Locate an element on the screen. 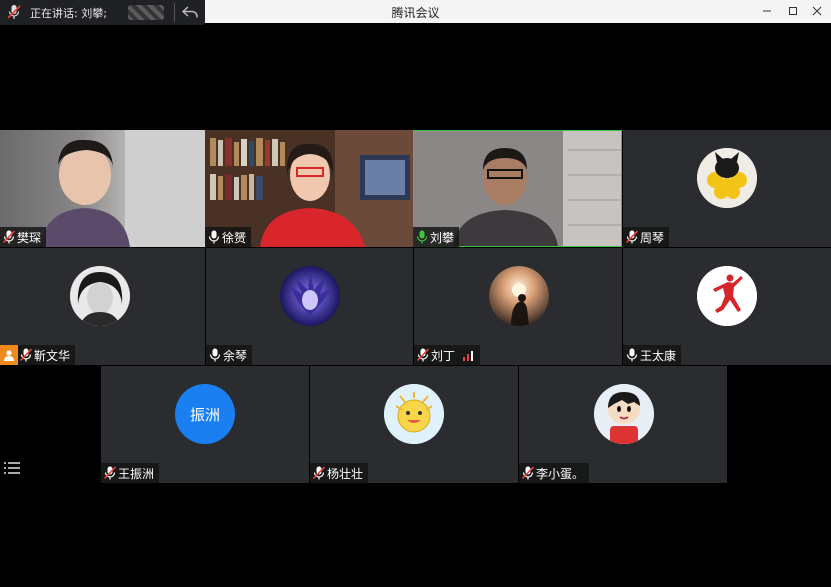 The height and width of the screenshot is (587, 831). participant-tile: 余琴 is located at coordinates (309, 306).